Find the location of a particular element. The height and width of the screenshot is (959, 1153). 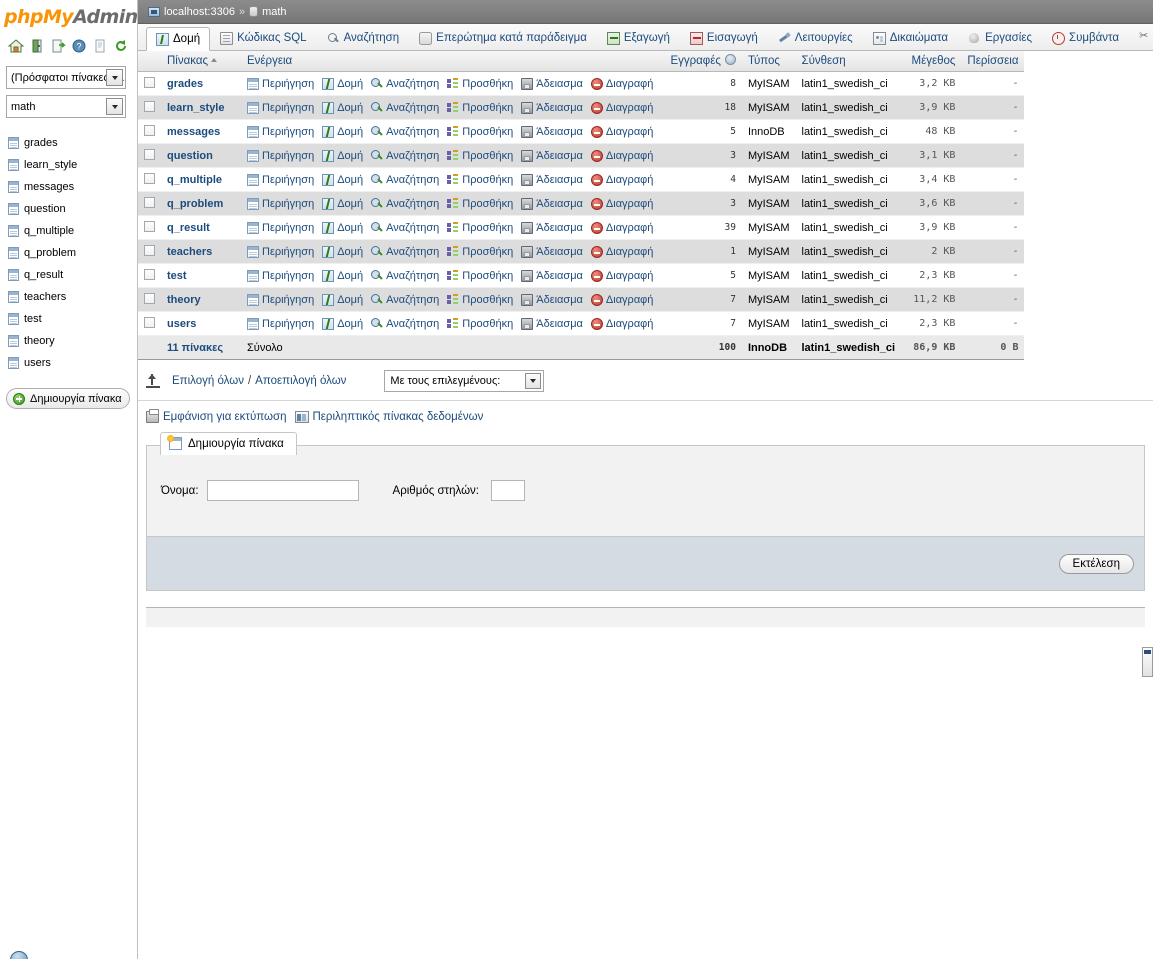

row-table-name: q_multiple is located at coordinates (201, 179).